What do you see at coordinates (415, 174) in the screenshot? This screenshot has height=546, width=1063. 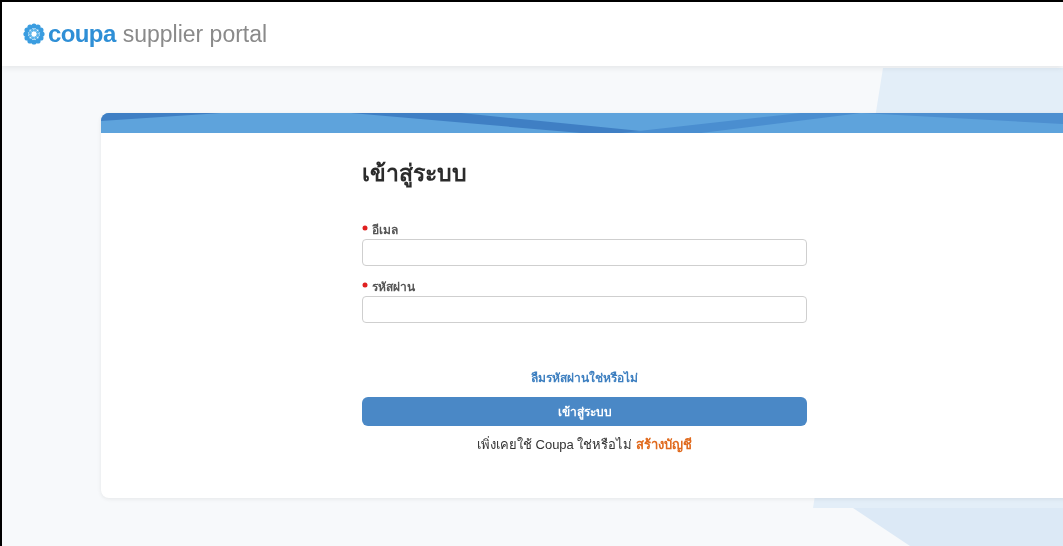 I see `login-title: เข้าสู่ระบบ` at bounding box center [415, 174].